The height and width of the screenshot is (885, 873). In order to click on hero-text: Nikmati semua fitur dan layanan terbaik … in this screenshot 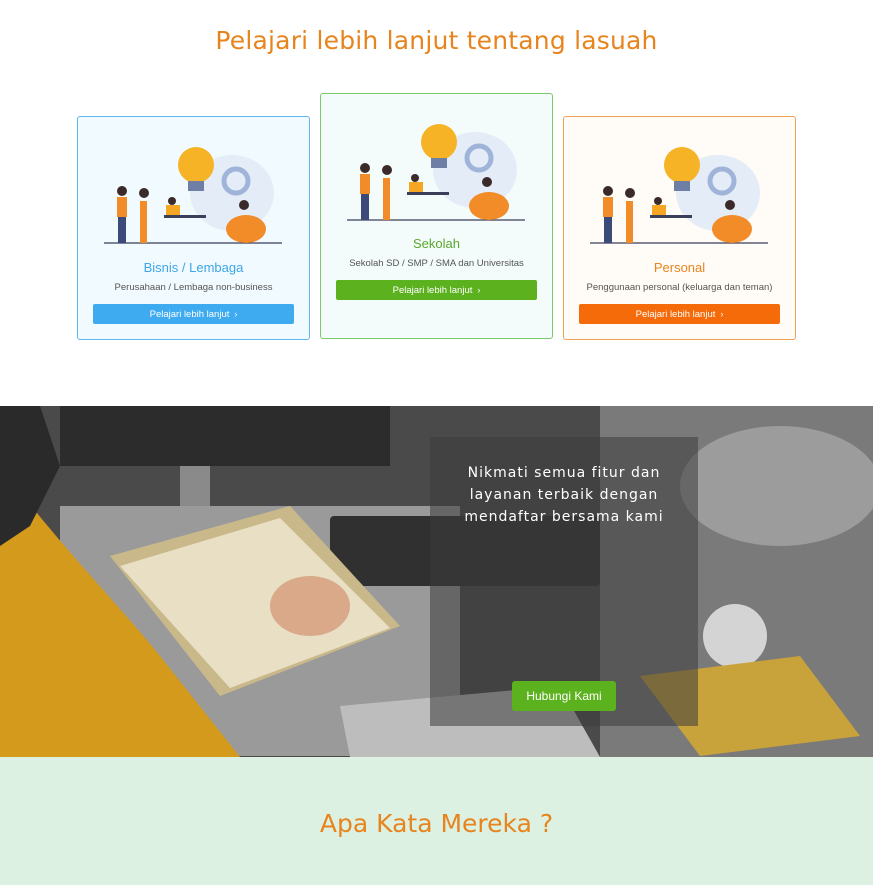, I will do `click(564, 495)`.